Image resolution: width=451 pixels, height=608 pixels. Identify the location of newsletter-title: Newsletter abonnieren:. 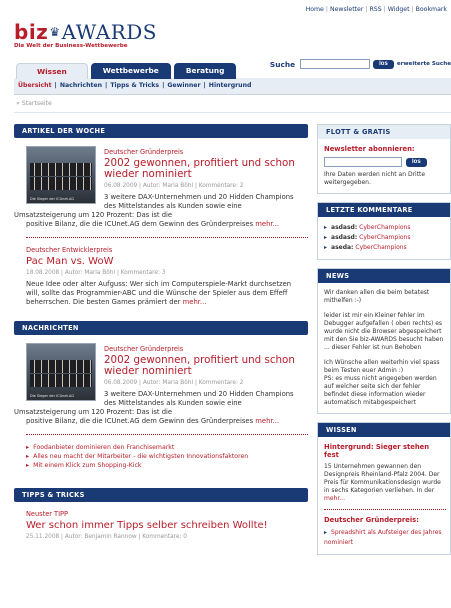
(369, 149).